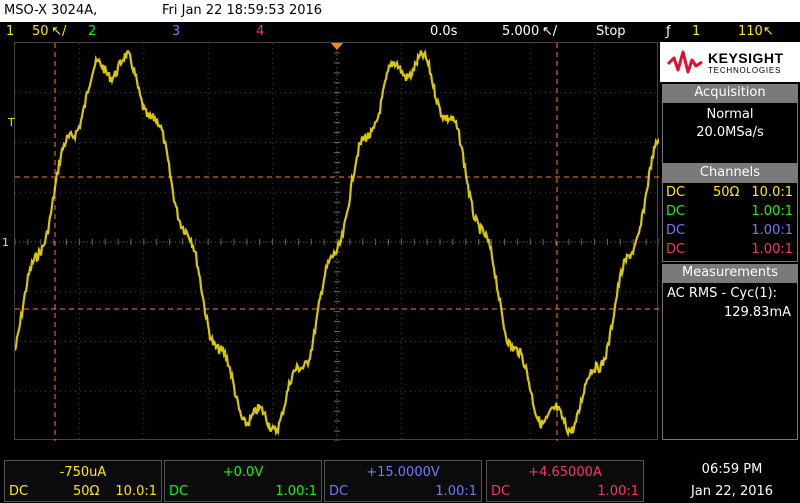  What do you see at coordinates (676, 211) in the screenshot?
I see `channel-2-coupling: DC` at bounding box center [676, 211].